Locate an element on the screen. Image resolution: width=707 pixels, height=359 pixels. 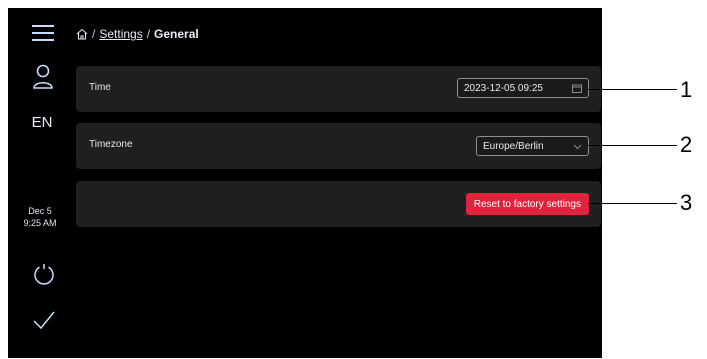
reset-factory-settings-button: Reset to factory settings is located at coordinates (527, 204).